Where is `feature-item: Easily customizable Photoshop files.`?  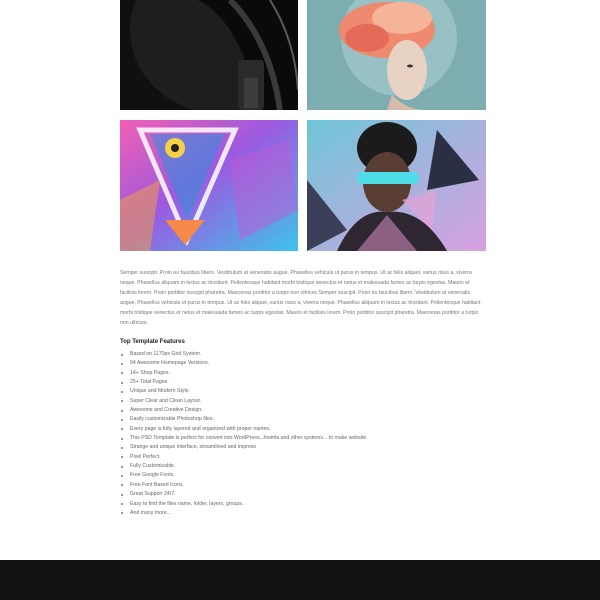
feature-item: Easily customizable Photoshop files. is located at coordinates (303, 419).